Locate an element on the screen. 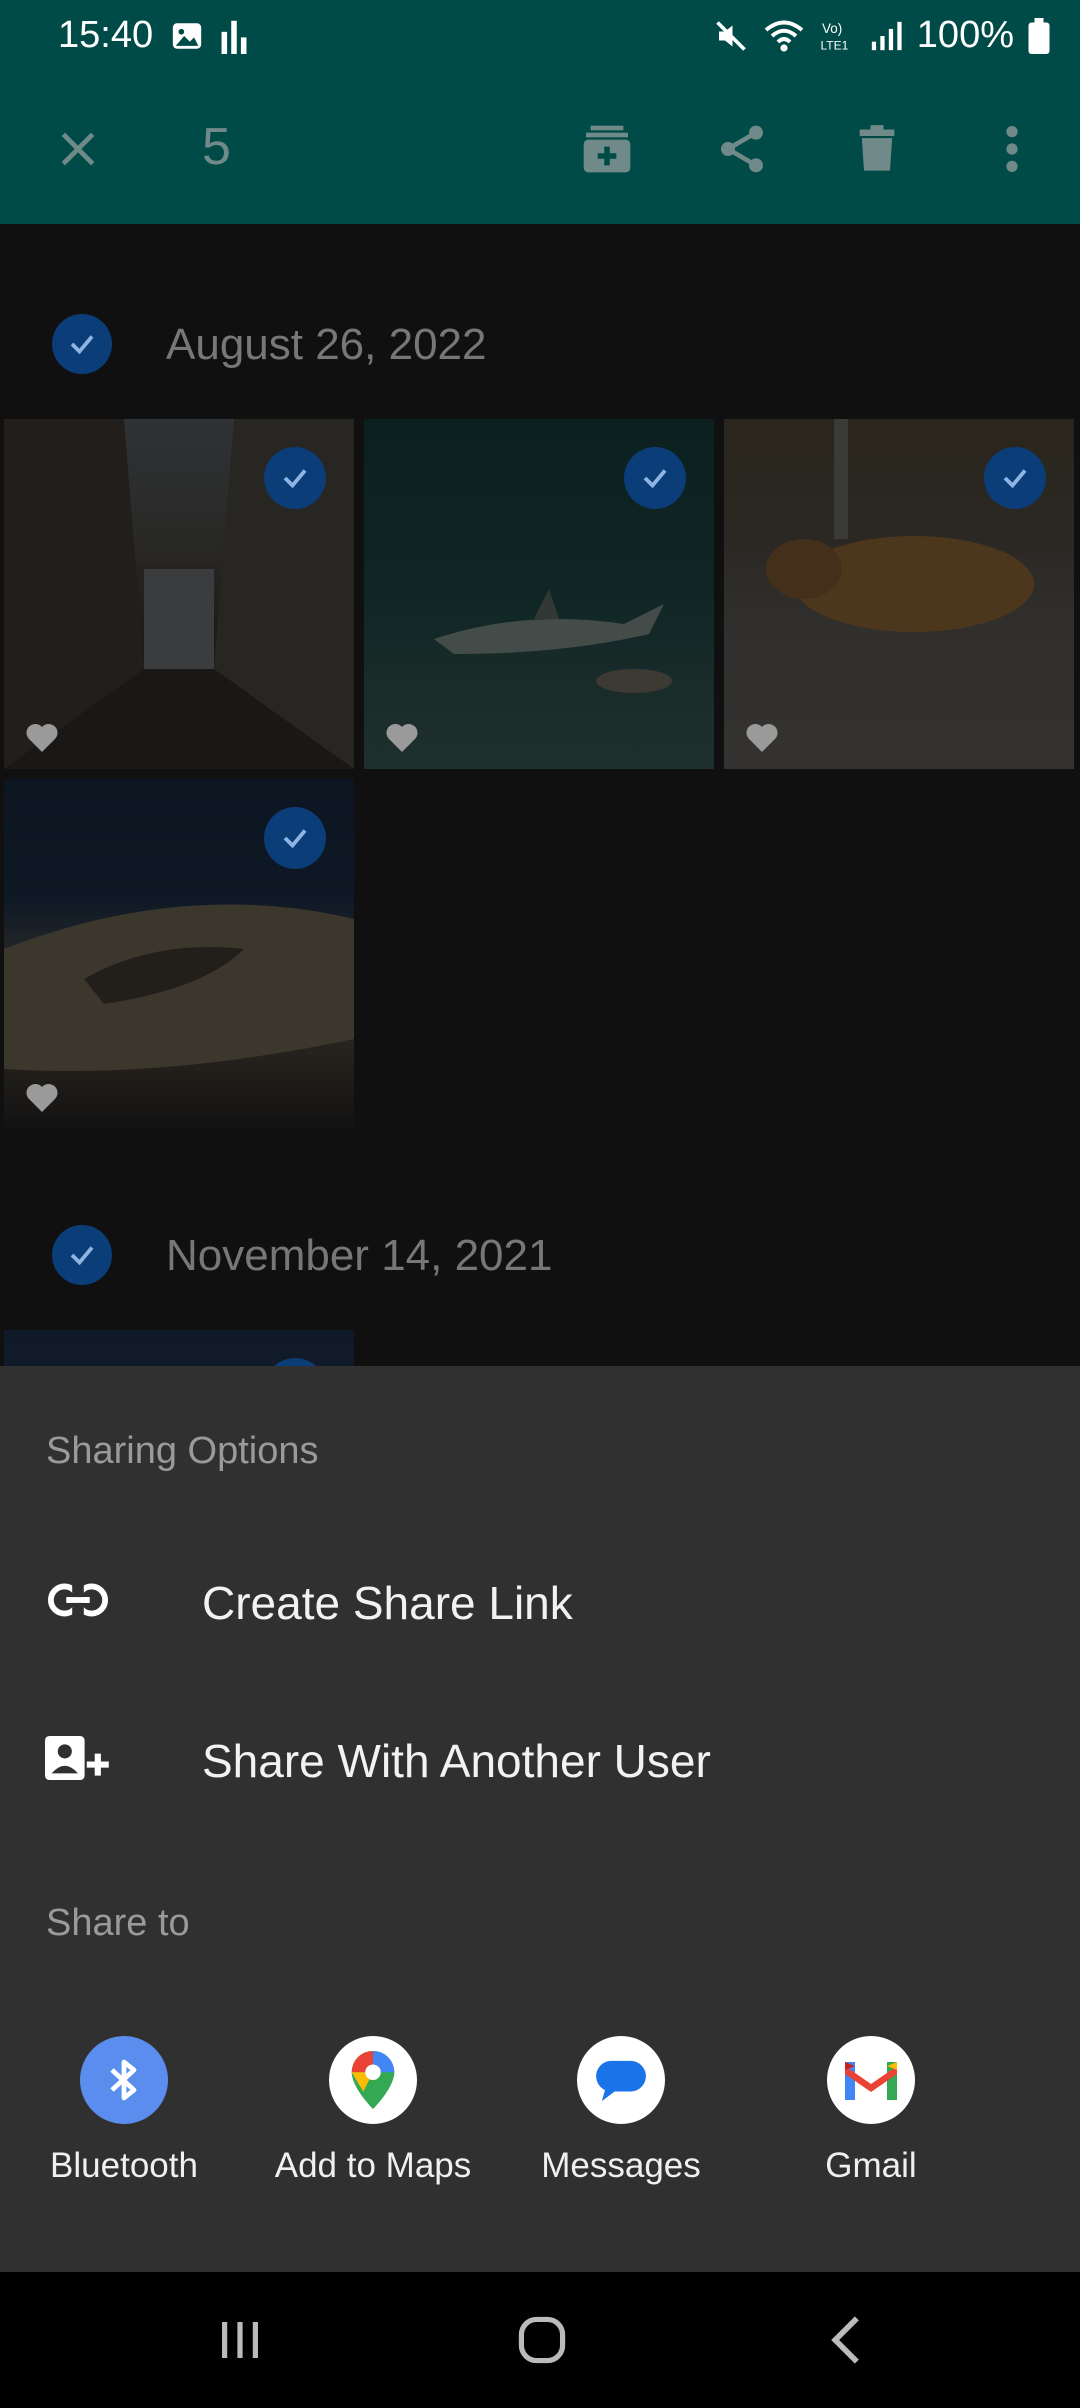 The height and width of the screenshot is (2408, 1080). more-options-icon is located at coordinates (1012, 149).